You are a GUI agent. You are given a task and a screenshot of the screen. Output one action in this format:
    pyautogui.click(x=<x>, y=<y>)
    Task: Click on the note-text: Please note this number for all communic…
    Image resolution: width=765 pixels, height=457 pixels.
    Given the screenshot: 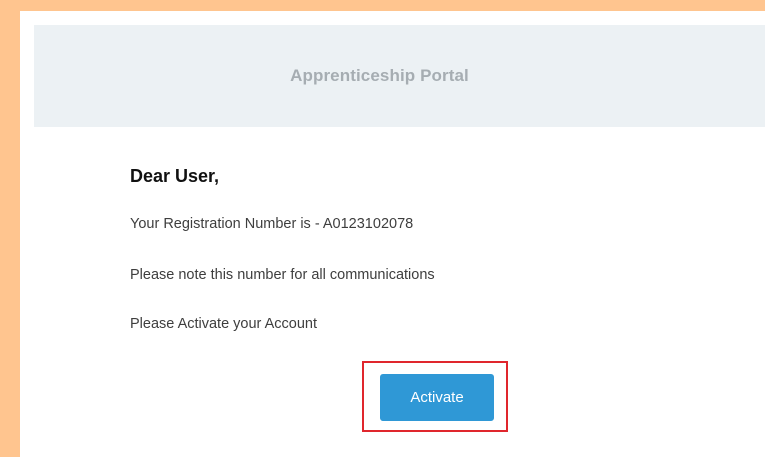 What is the action you would take?
    pyautogui.click(x=282, y=275)
    